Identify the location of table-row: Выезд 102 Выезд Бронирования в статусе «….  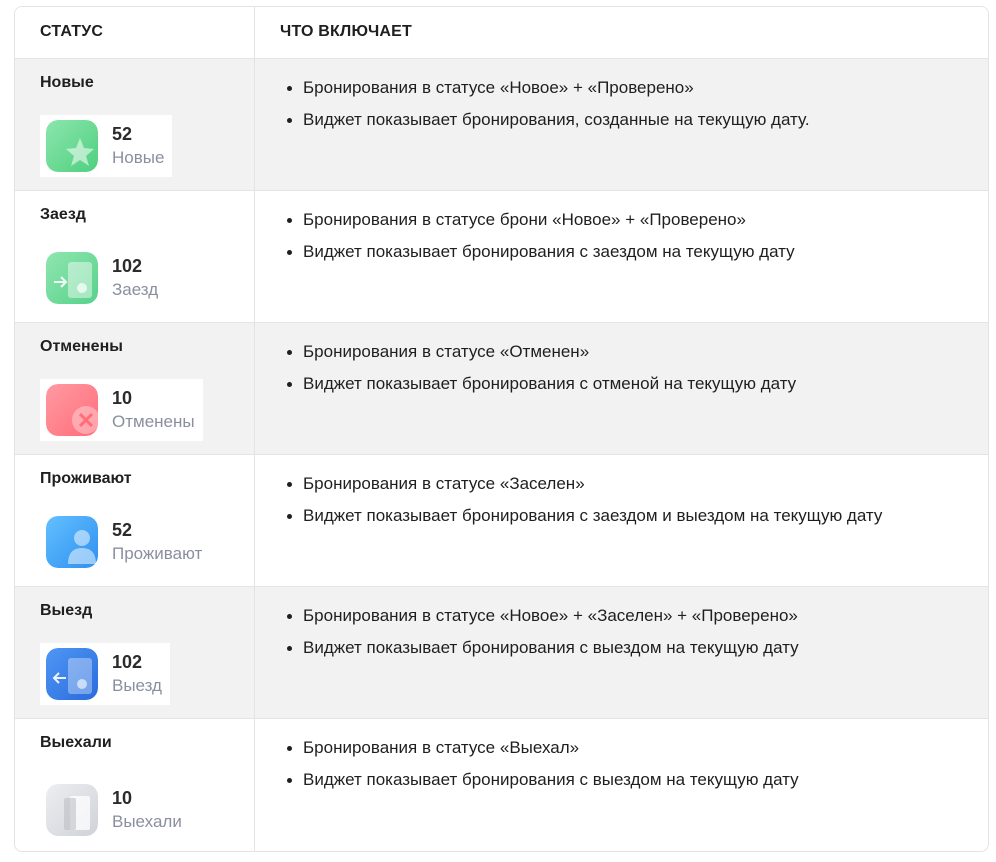
(501, 652).